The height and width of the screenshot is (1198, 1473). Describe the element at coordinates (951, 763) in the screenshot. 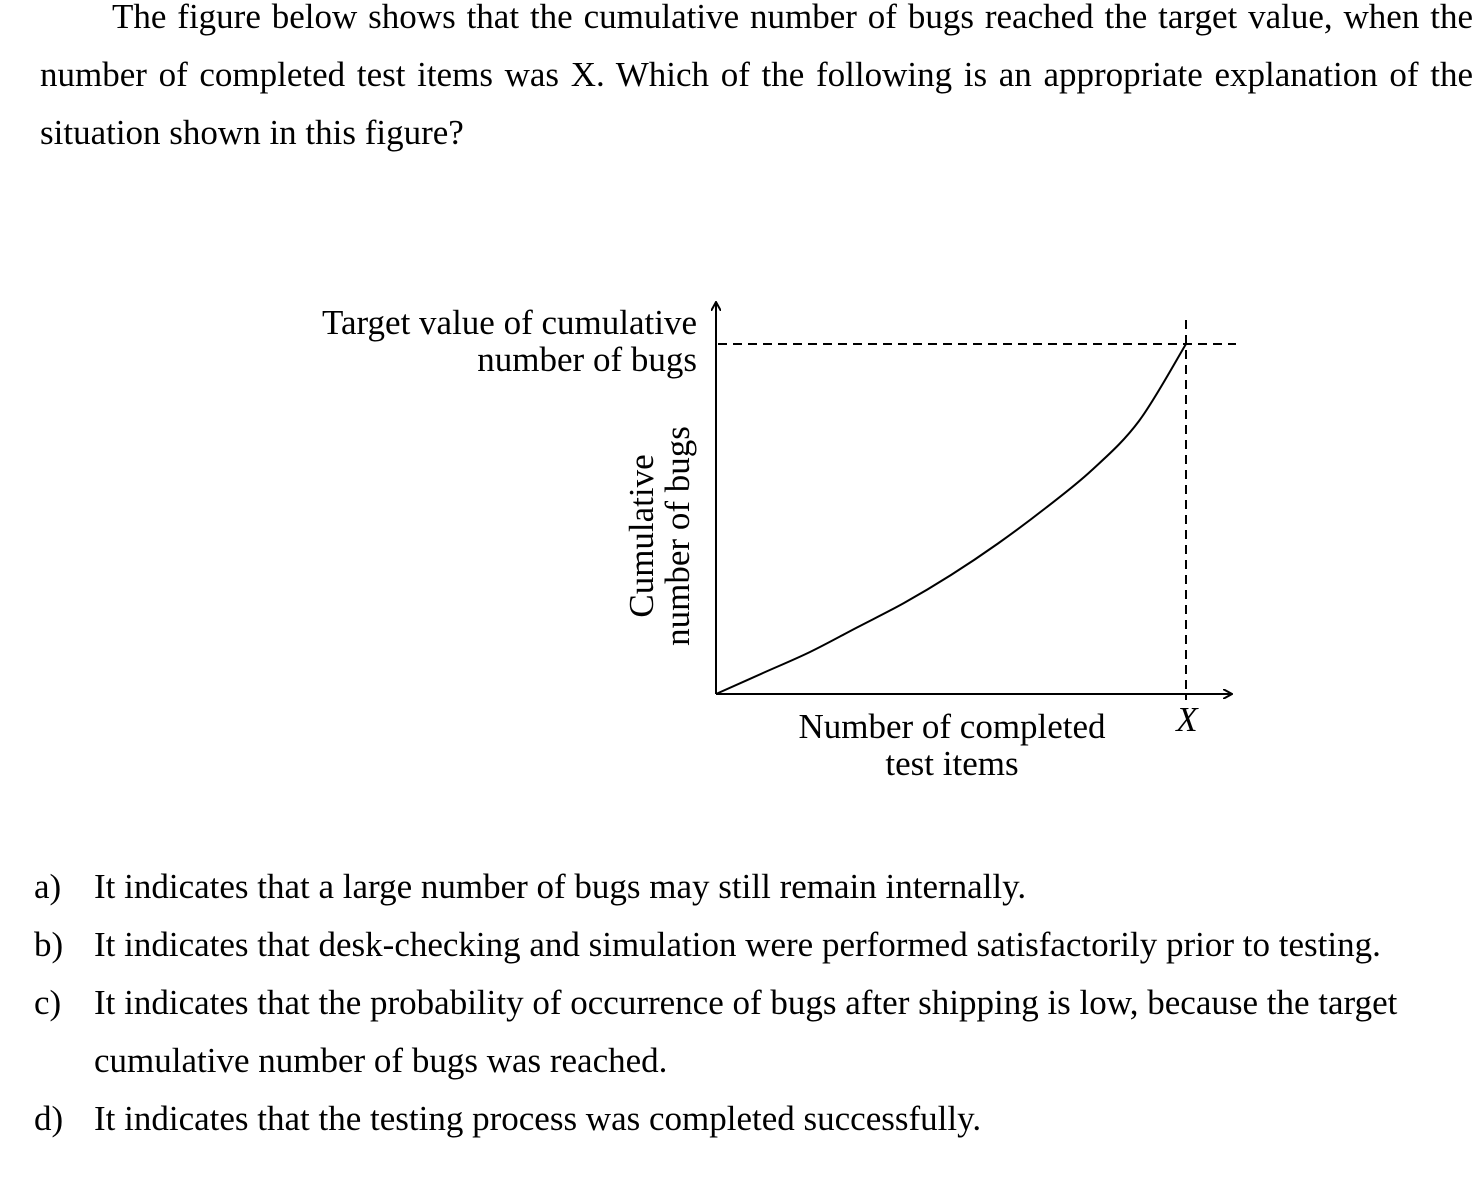

I see `x-axis-label-line2: test items` at that location.